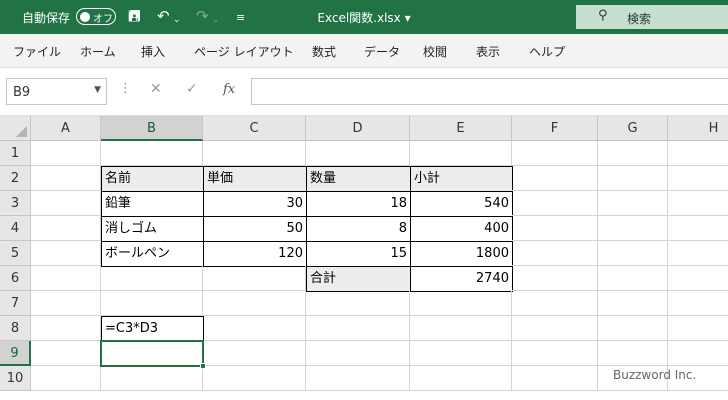 This screenshot has width=728, height=400. What do you see at coordinates (555, 278) in the screenshot?
I see `cell-f6` at bounding box center [555, 278].